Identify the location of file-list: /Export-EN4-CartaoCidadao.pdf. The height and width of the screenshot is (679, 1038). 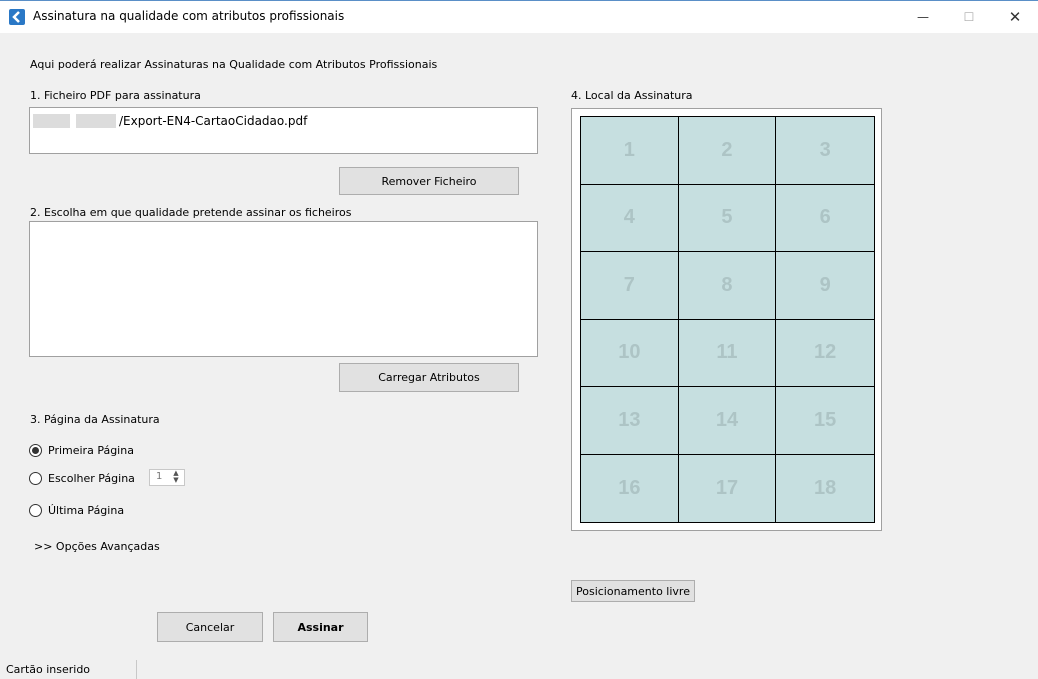
(283, 130).